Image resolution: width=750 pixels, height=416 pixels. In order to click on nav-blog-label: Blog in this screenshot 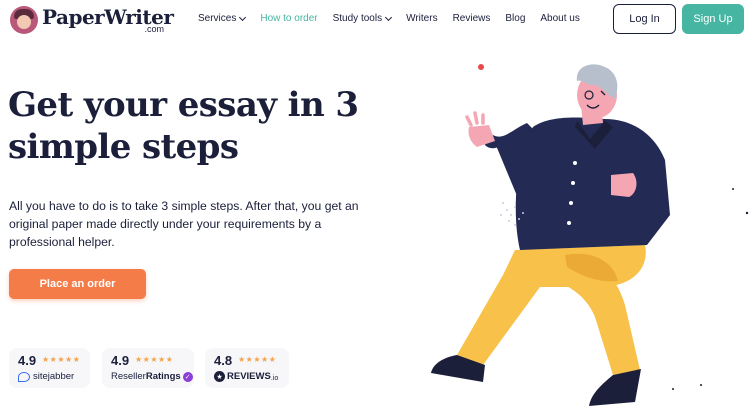, I will do `click(515, 18)`.